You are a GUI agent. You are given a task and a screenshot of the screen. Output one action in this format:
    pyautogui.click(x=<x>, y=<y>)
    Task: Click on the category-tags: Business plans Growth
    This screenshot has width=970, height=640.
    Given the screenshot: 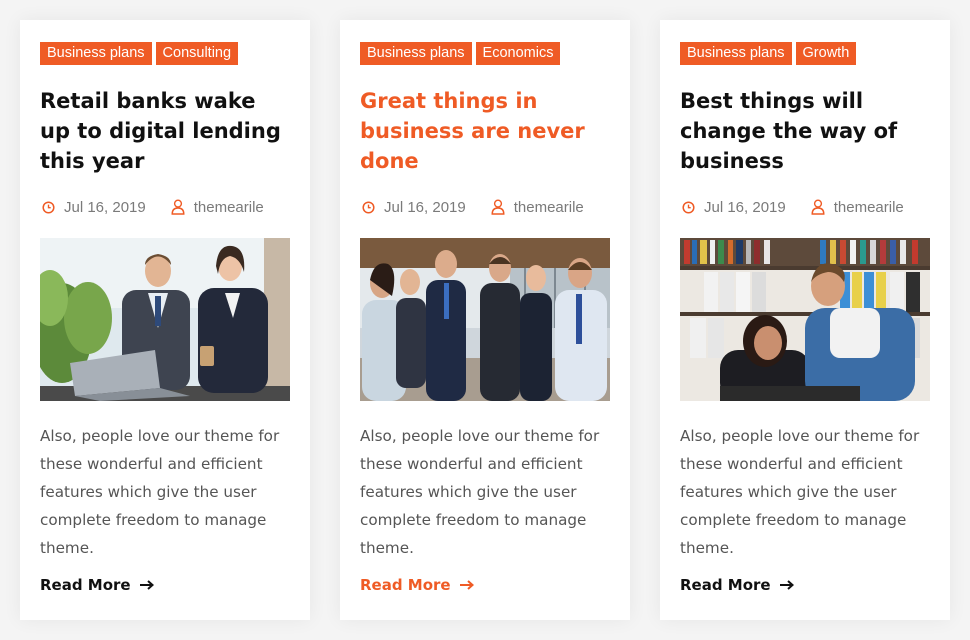 What is the action you would take?
    pyautogui.click(x=805, y=53)
    